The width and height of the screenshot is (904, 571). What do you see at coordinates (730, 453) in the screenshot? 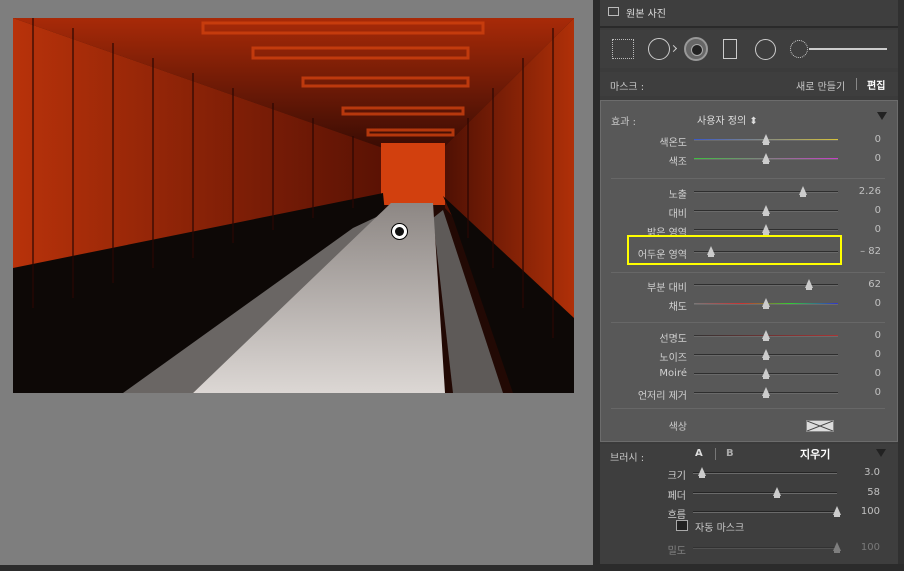
I see `brush-b-button: B` at bounding box center [730, 453].